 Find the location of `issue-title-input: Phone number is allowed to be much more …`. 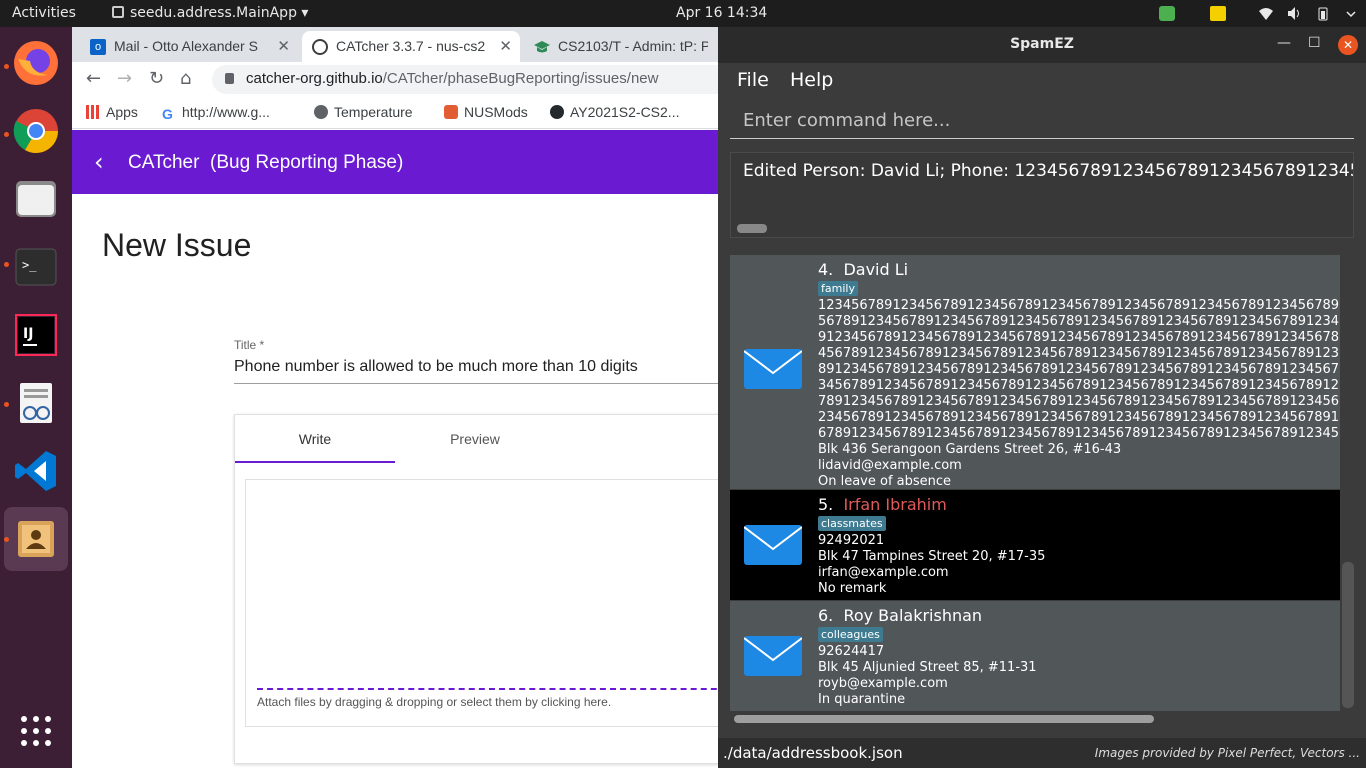

issue-title-input: Phone number is allowed to be much more … is located at coordinates (476, 371).